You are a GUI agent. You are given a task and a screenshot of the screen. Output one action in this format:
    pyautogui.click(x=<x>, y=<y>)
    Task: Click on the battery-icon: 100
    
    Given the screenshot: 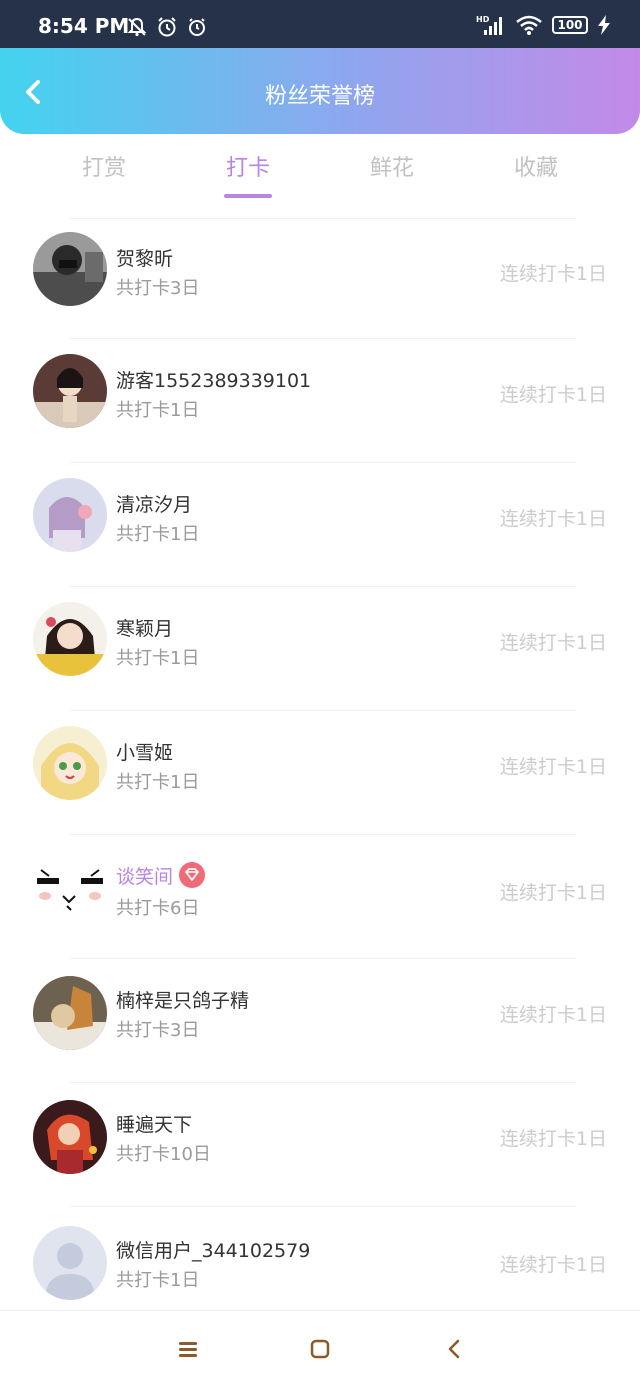 What is the action you would take?
    pyautogui.click(x=570, y=25)
    